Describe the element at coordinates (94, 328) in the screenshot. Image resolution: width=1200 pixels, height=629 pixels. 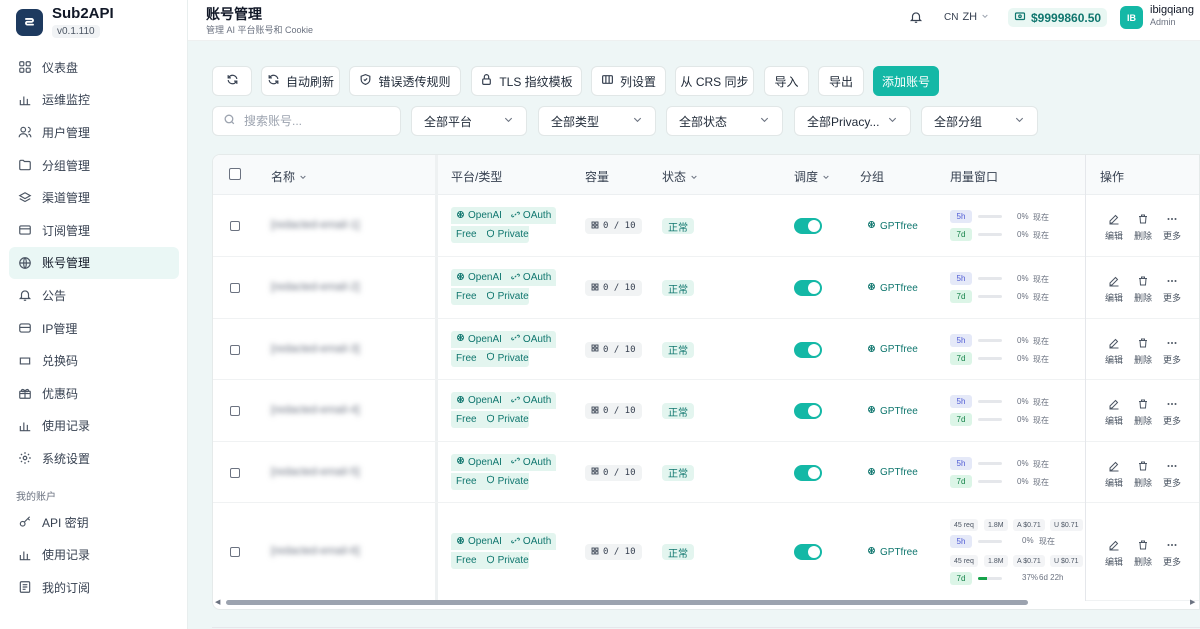
I see `sidebar-item-ip: IP管理` at that location.